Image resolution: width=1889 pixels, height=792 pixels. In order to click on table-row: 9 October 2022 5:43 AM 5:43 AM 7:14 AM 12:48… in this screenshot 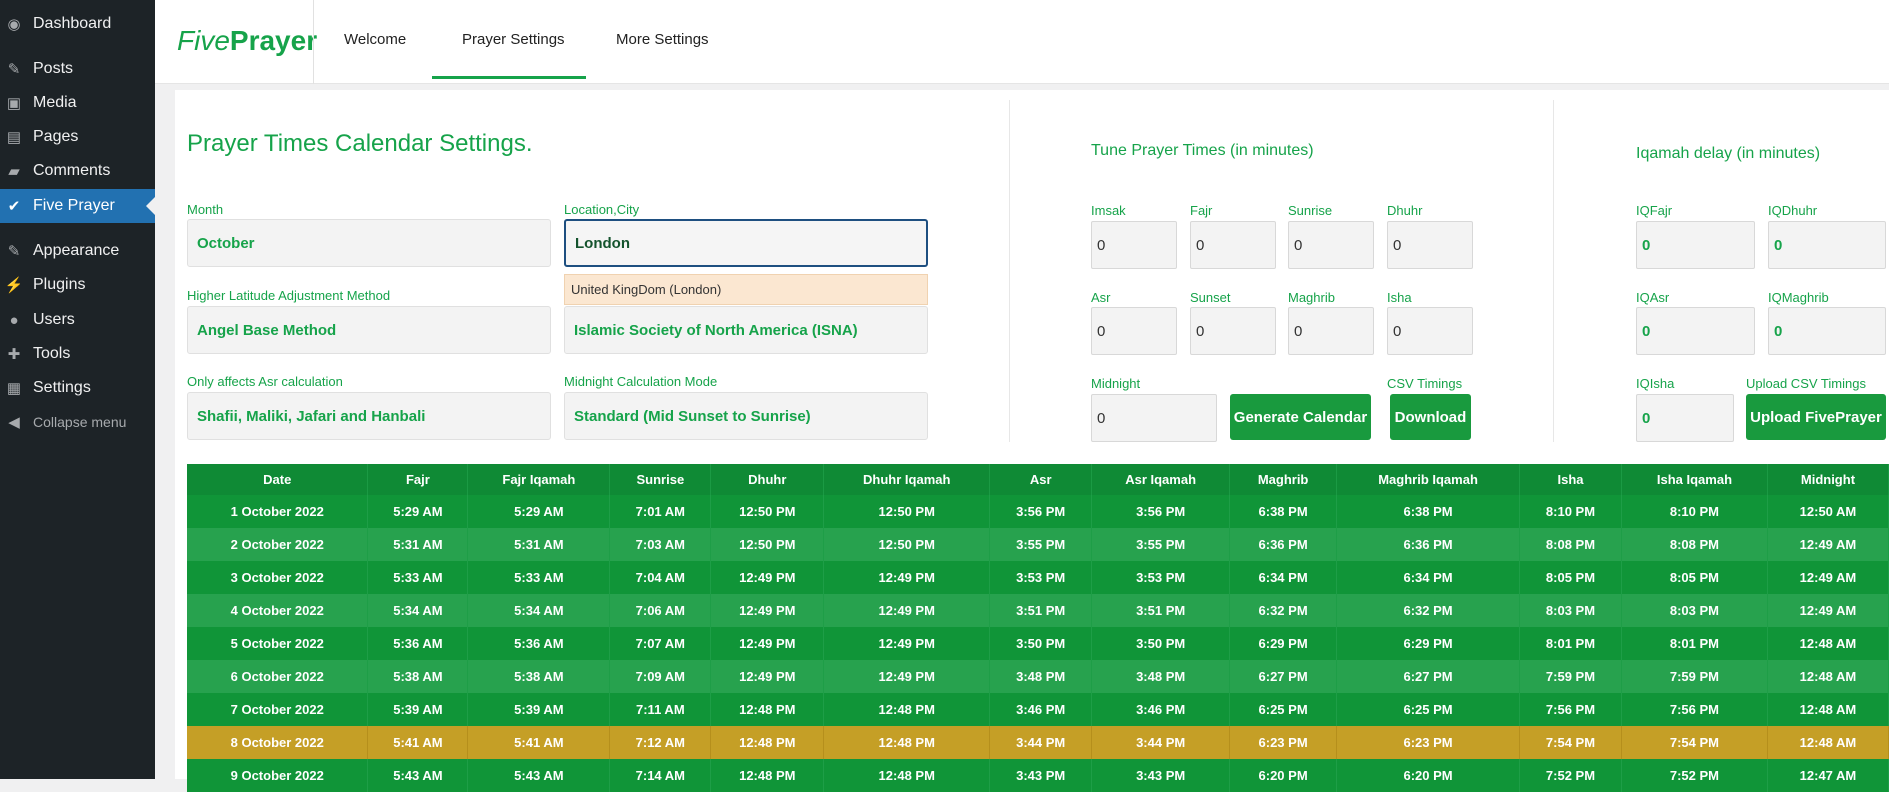, I will do `click(1038, 775)`.